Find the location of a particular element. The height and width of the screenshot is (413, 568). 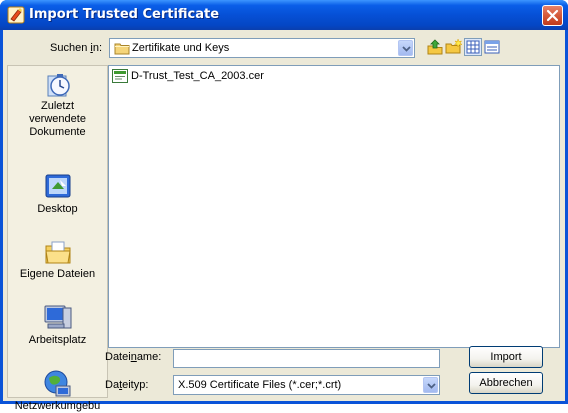

new-folder-button is located at coordinates (454, 47).